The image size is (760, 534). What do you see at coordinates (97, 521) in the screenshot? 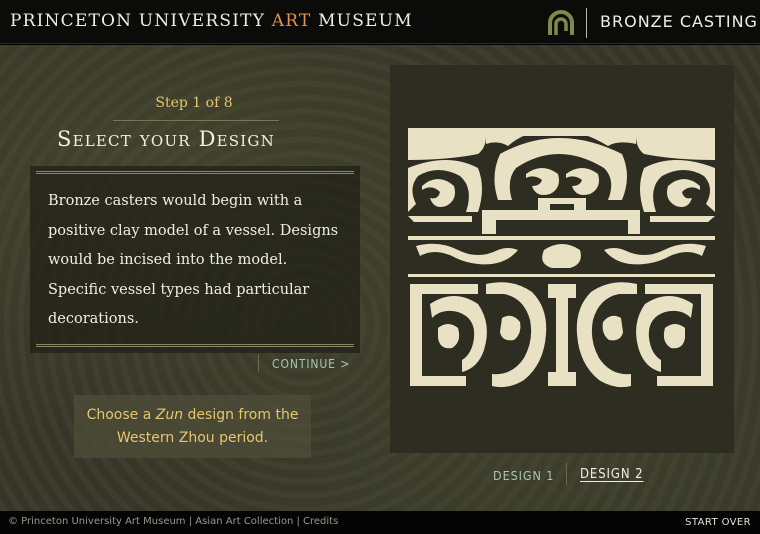
I see `copyright-link: © Princeton University Art Museum` at bounding box center [97, 521].